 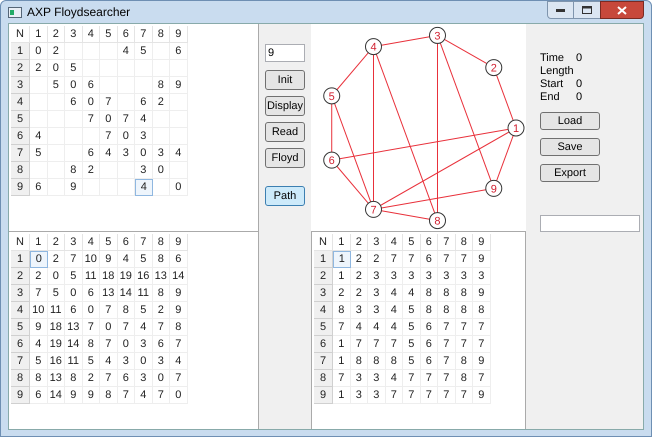 What do you see at coordinates (285, 196) in the screenshot?
I see `action-button: Path` at bounding box center [285, 196].